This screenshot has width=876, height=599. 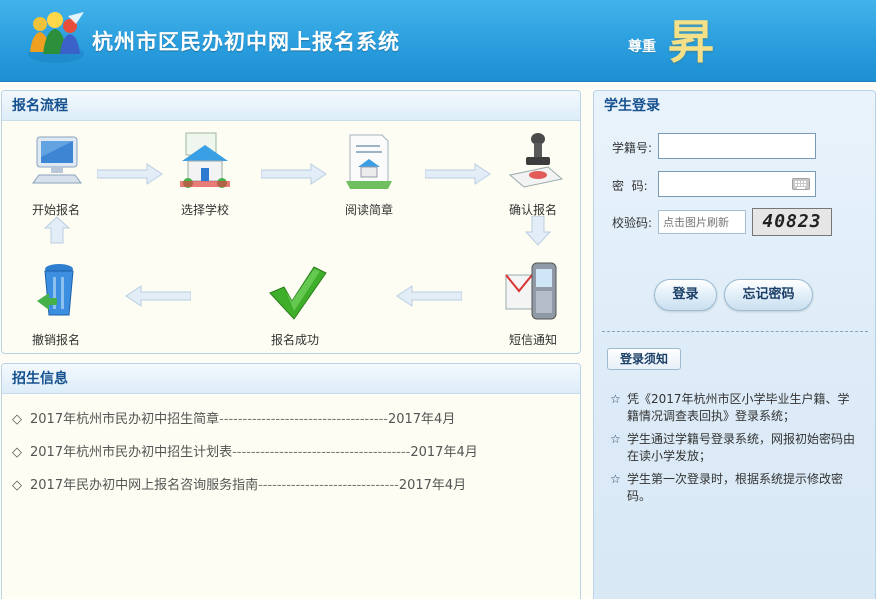 I want to click on flow-step-label: 撤销报名, so click(x=55, y=340).